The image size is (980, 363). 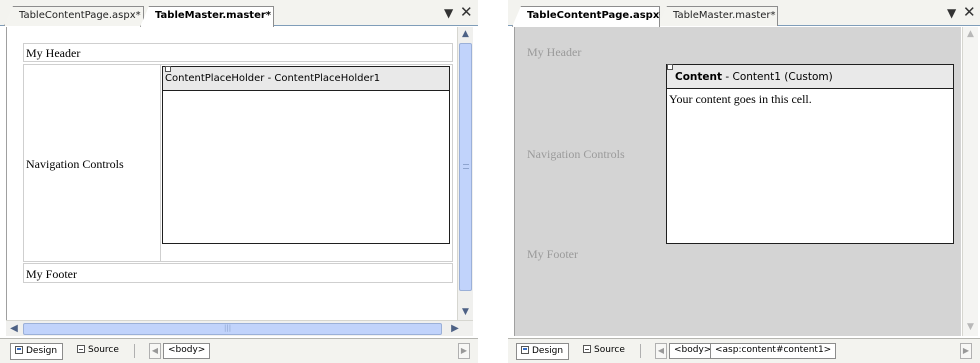 I want to click on footer-cell: My Footer, so click(x=238, y=273).